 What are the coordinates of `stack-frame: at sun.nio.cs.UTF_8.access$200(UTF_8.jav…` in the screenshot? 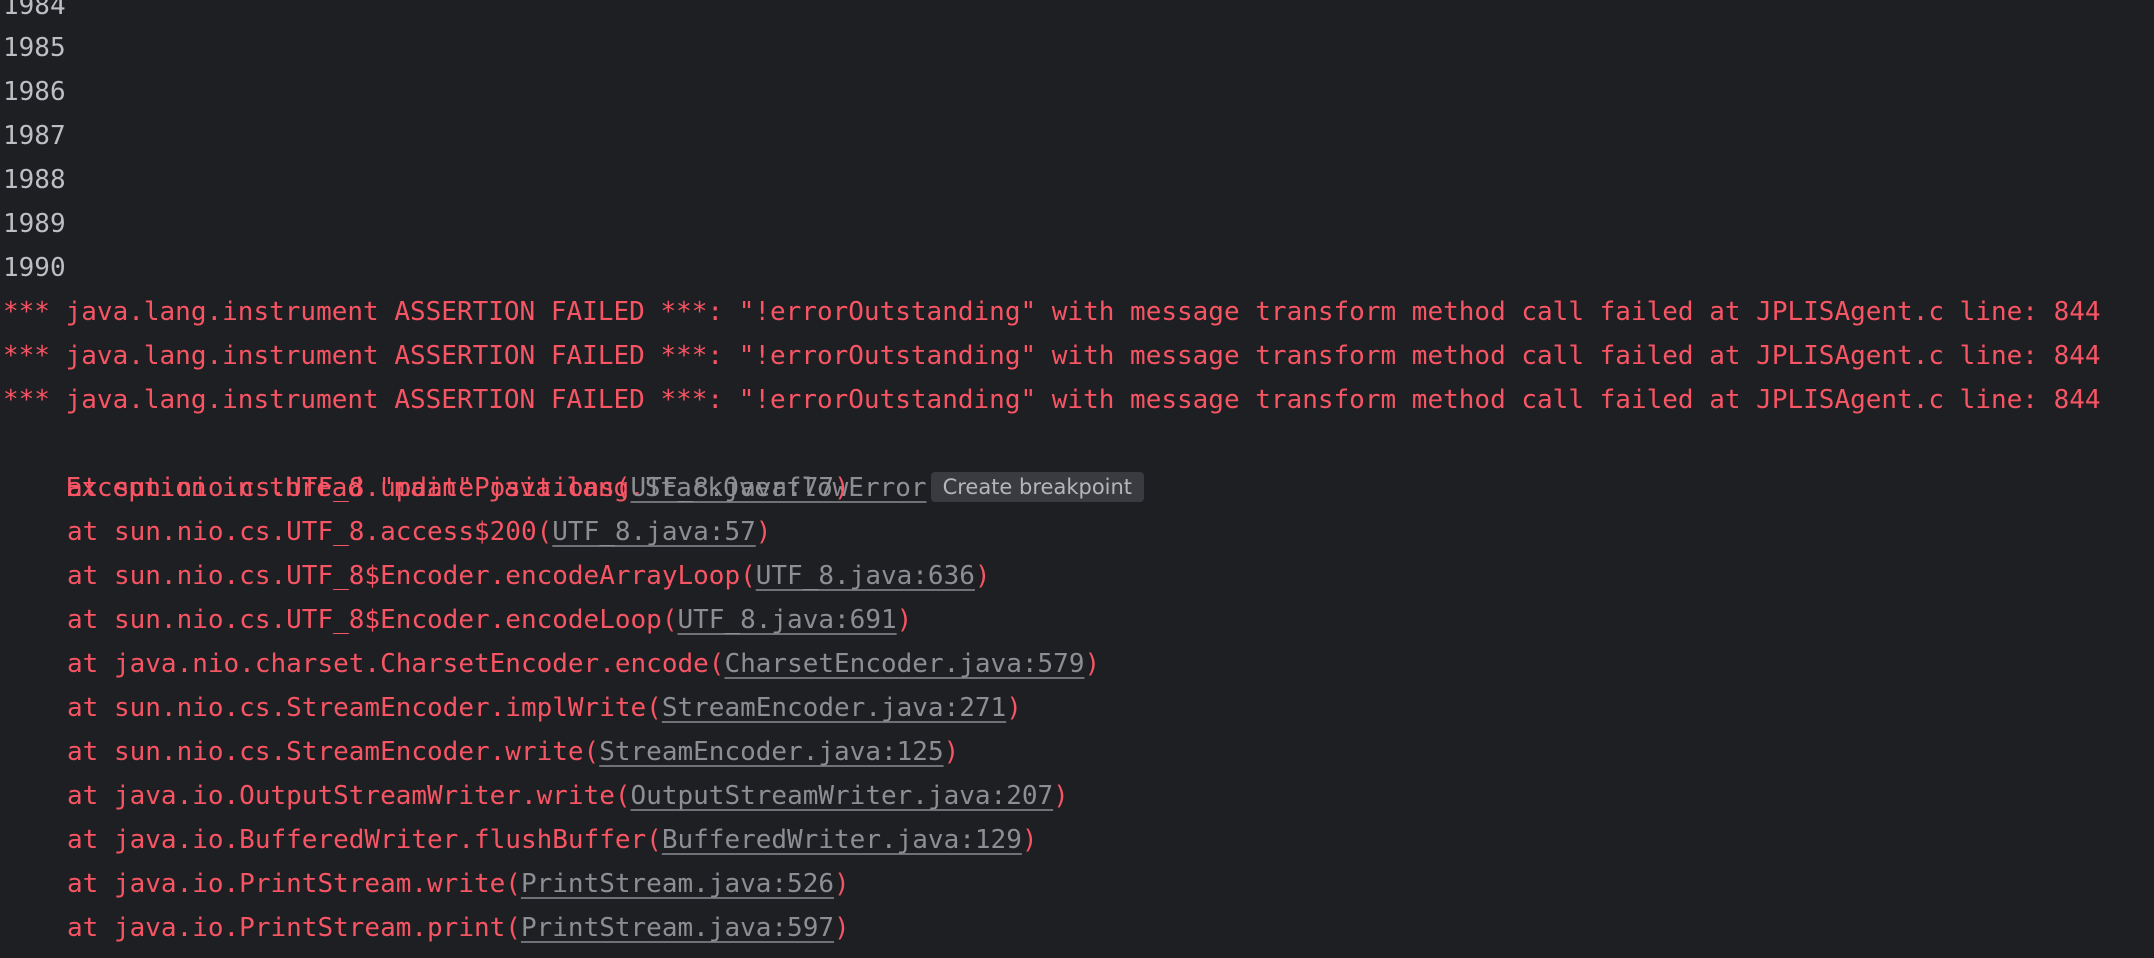 It's located at (387, 532).